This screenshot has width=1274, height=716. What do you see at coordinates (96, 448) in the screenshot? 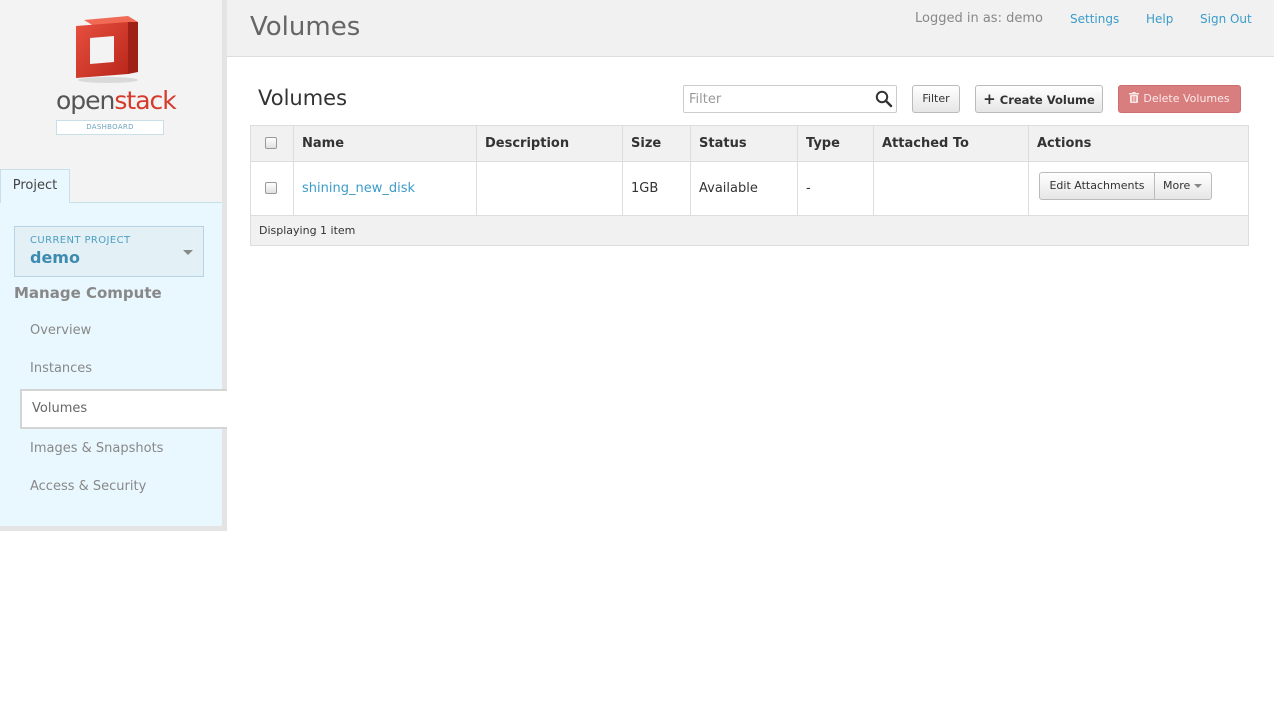
I see `sidebar-item-images-snapshots: Images & Snapshots` at bounding box center [96, 448].